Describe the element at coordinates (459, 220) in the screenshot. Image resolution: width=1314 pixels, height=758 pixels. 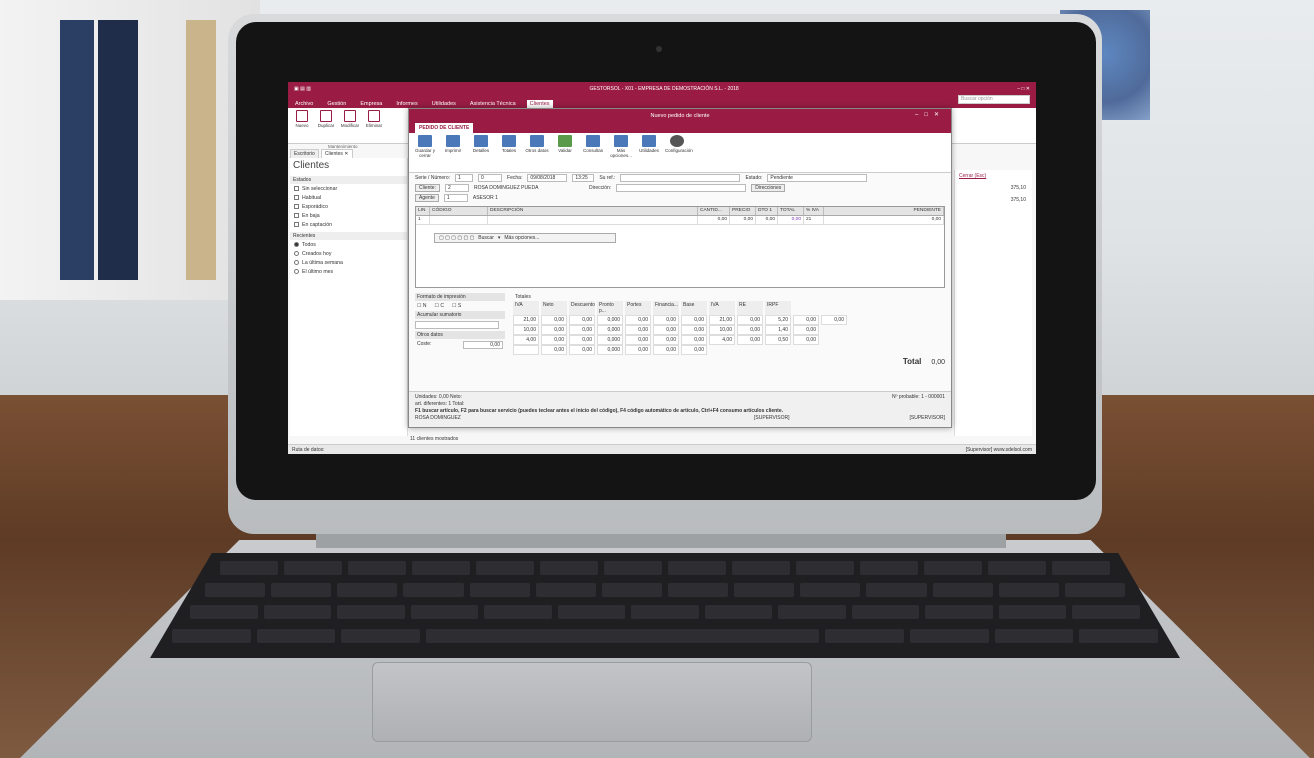
I see `cell-codigo` at that location.